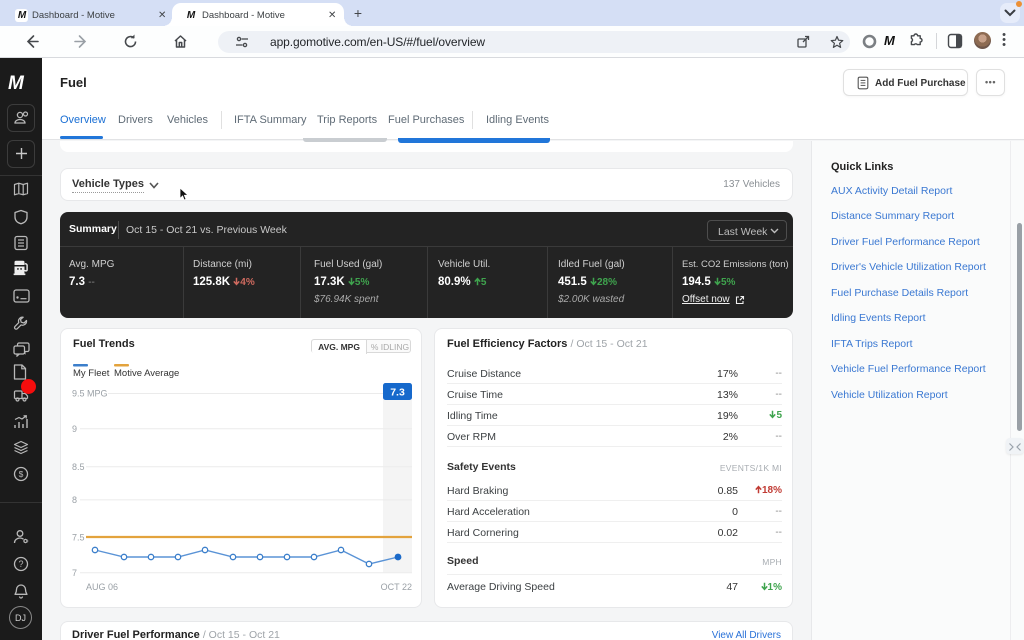  I want to click on svg-text: Motive Average, so click(146, 373).